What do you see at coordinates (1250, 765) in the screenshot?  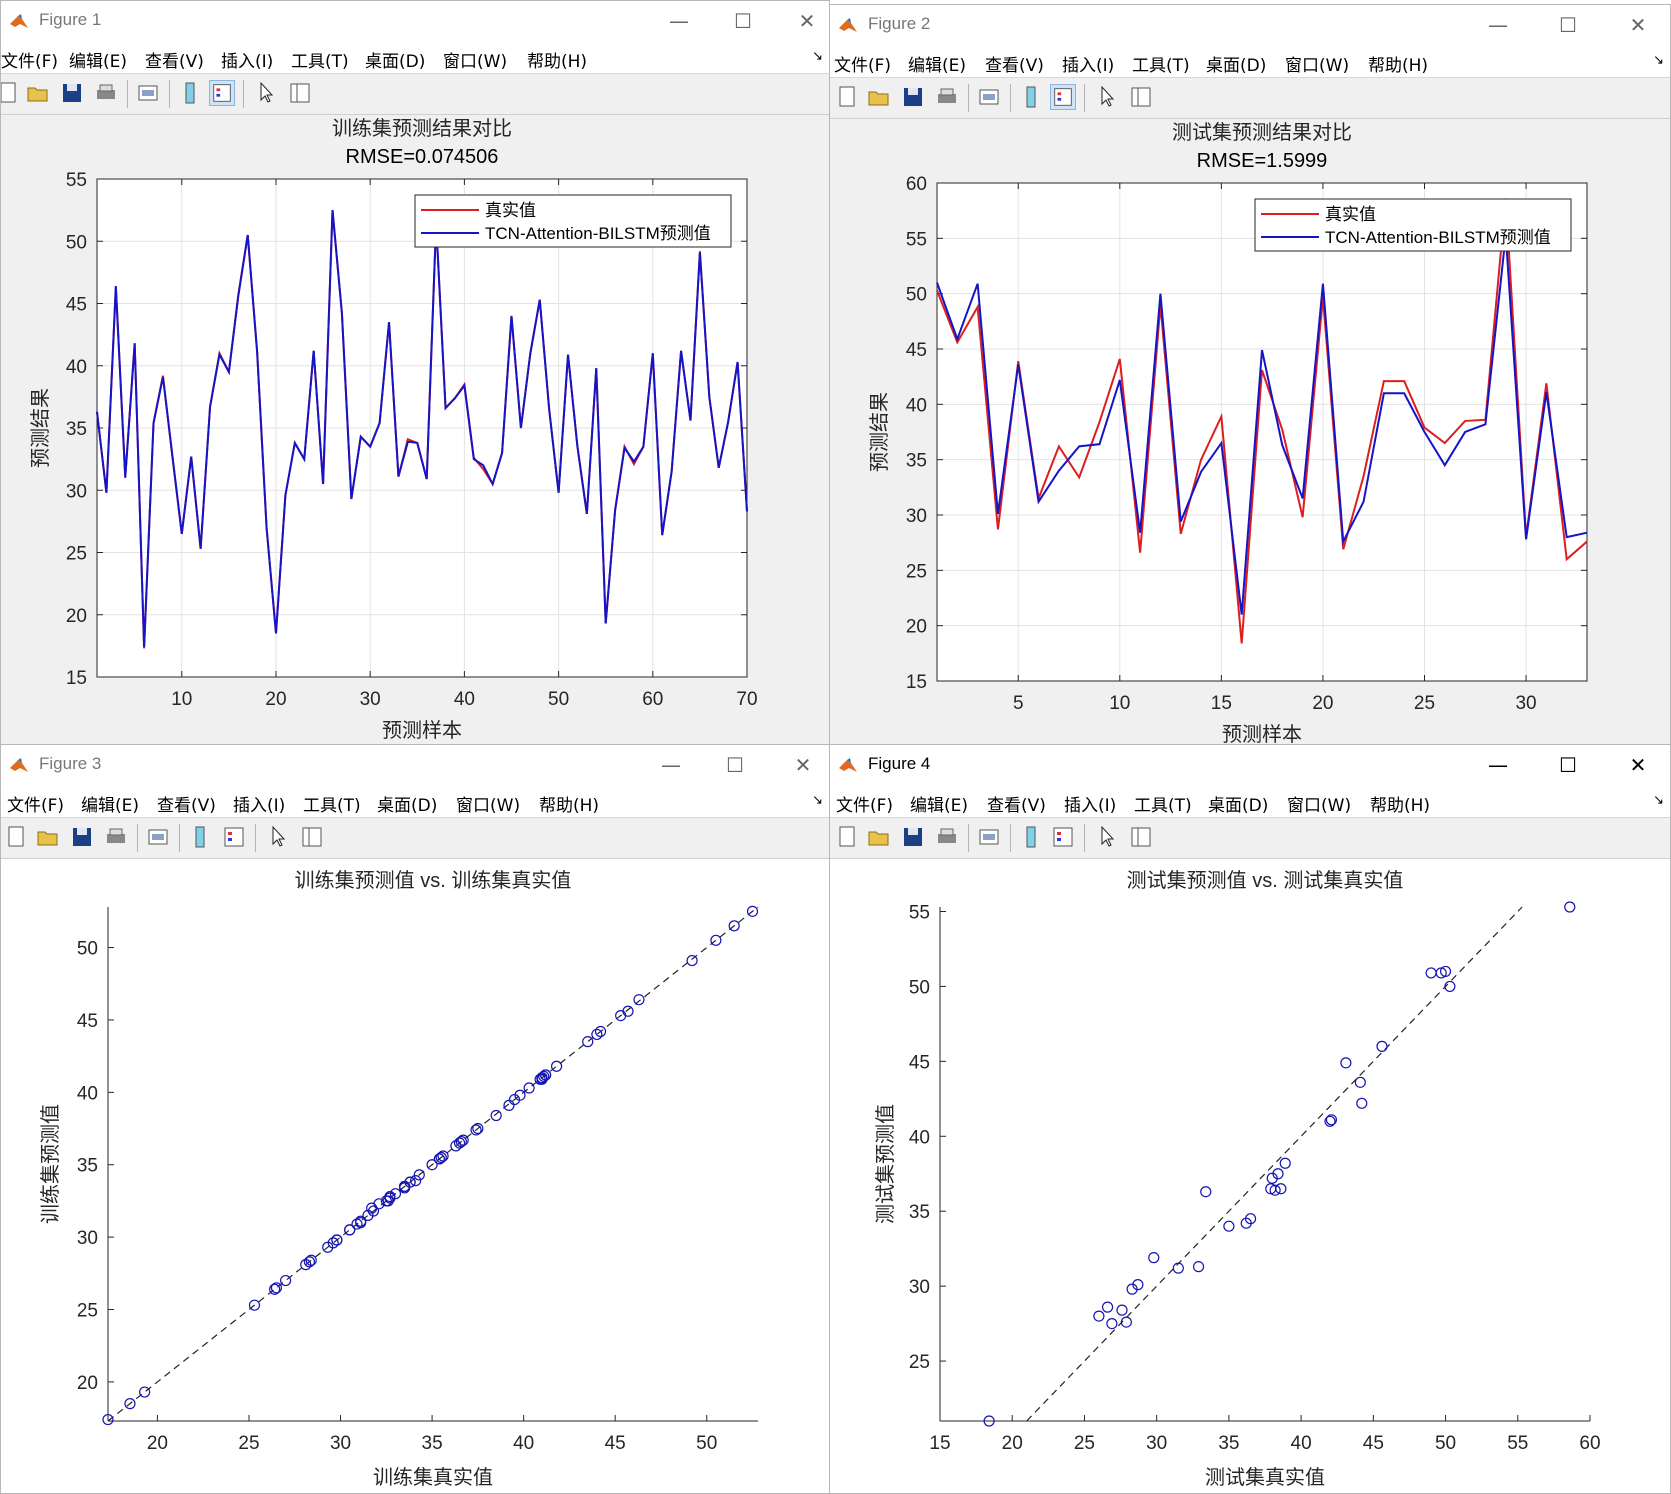 I see `title-bar: Figure 4 — ☐ ✕` at bounding box center [1250, 765].